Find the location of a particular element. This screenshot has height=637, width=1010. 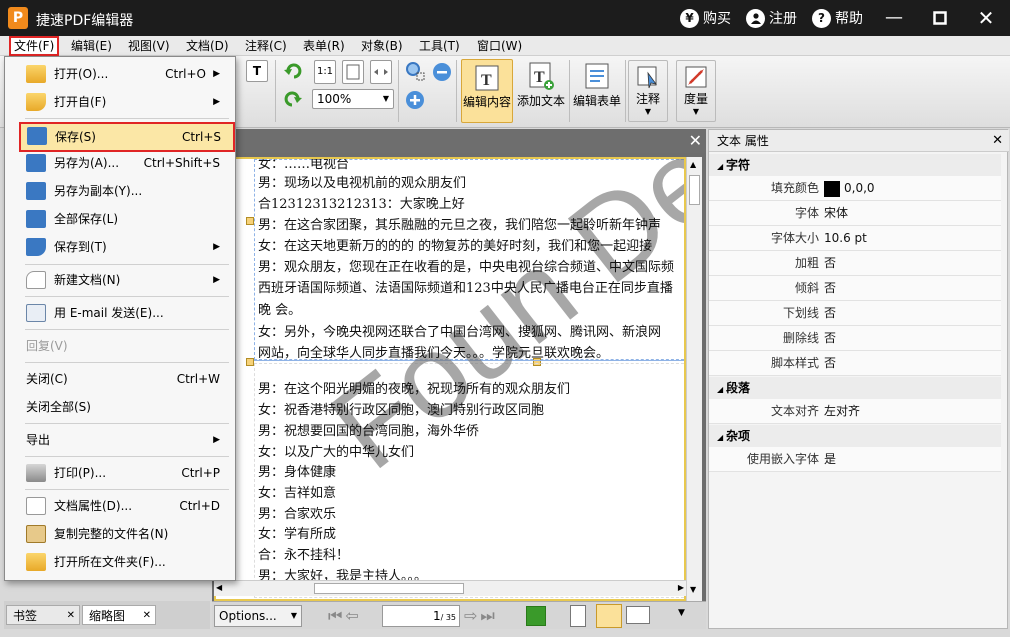

add-text-button: T 添加文本 is located at coordinates (541, 85).